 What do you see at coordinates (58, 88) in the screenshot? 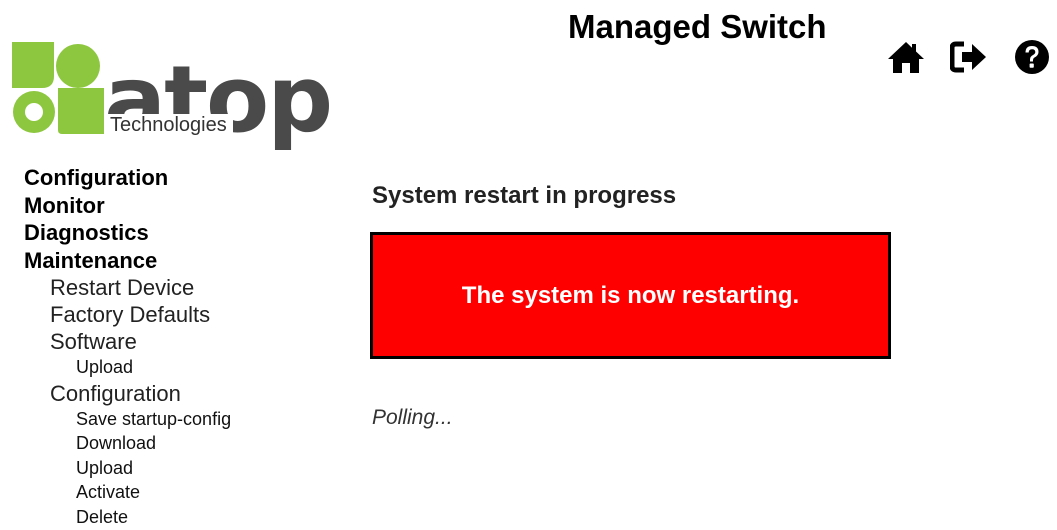
I see `logo-mark-icon` at bounding box center [58, 88].